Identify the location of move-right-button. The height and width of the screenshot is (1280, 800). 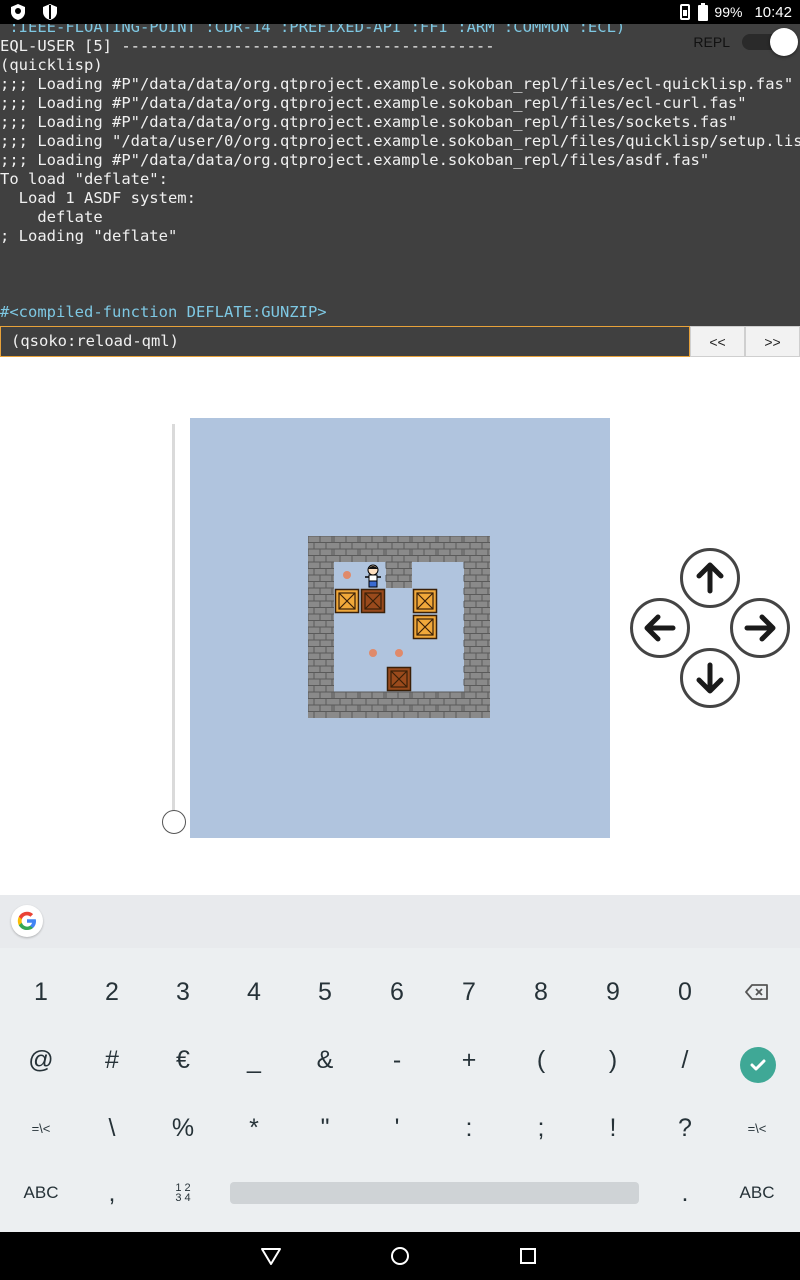
(760, 628).